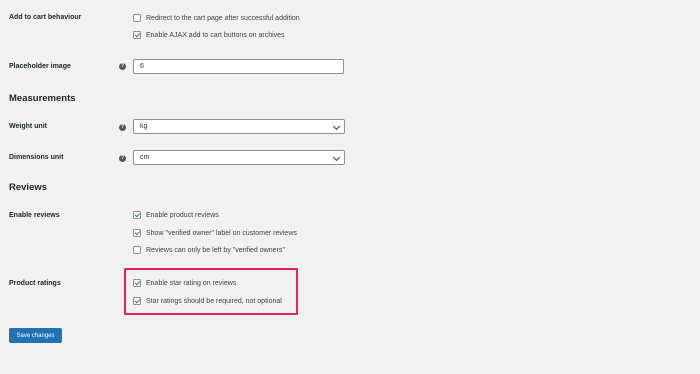 This screenshot has width=700, height=374. I want to click on ajax-add-to-cart-checkbox, so click(137, 35).